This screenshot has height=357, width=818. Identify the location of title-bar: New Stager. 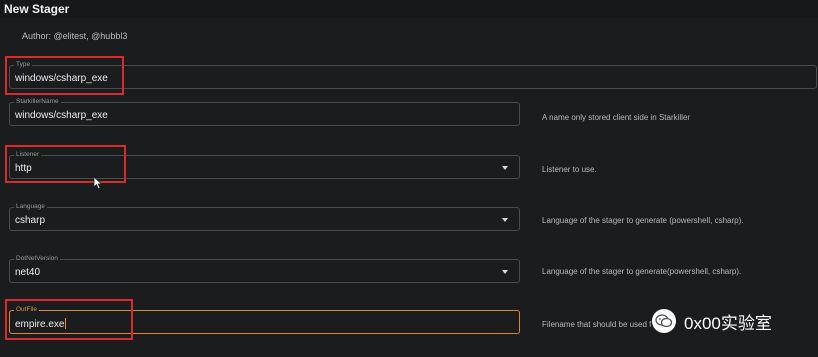
(409, 9).